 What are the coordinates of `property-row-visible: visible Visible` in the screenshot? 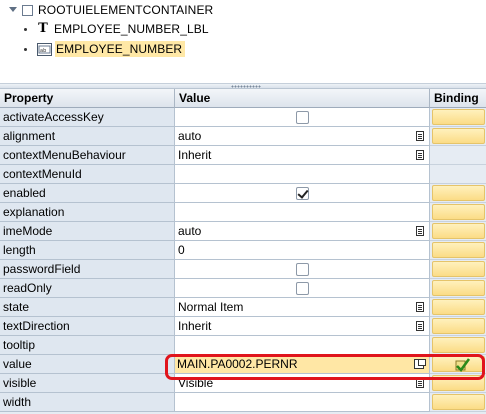 It's located at (243, 383).